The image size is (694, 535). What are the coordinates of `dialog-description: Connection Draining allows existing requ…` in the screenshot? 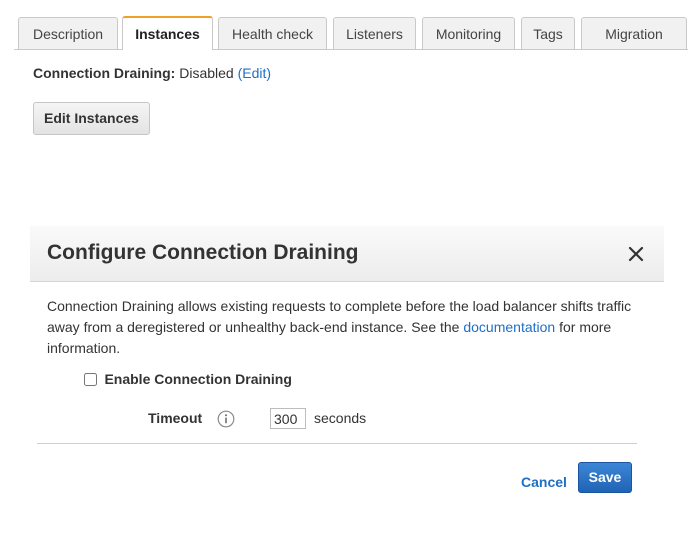 It's located at (342, 327).